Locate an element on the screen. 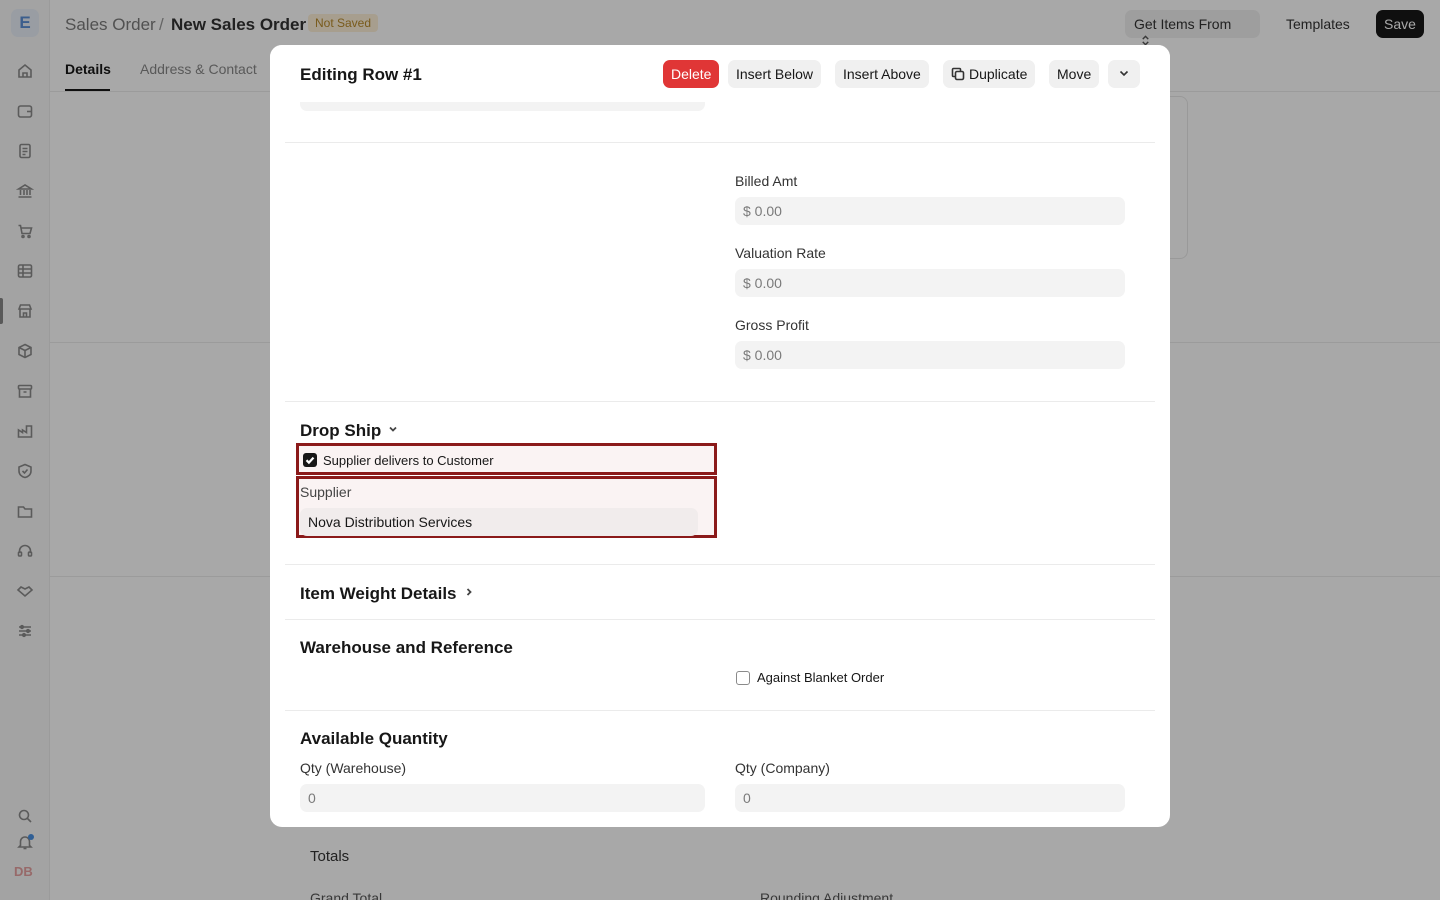 This screenshot has width=1440, height=900. chevron-right-icon is located at coordinates (469, 593).